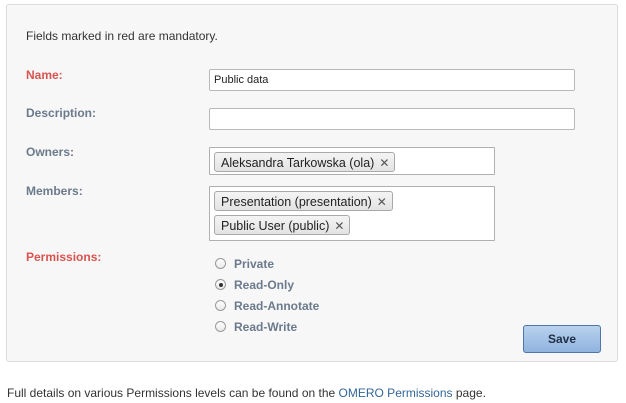 The image size is (626, 403). I want to click on radio-read-write, so click(220, 326).